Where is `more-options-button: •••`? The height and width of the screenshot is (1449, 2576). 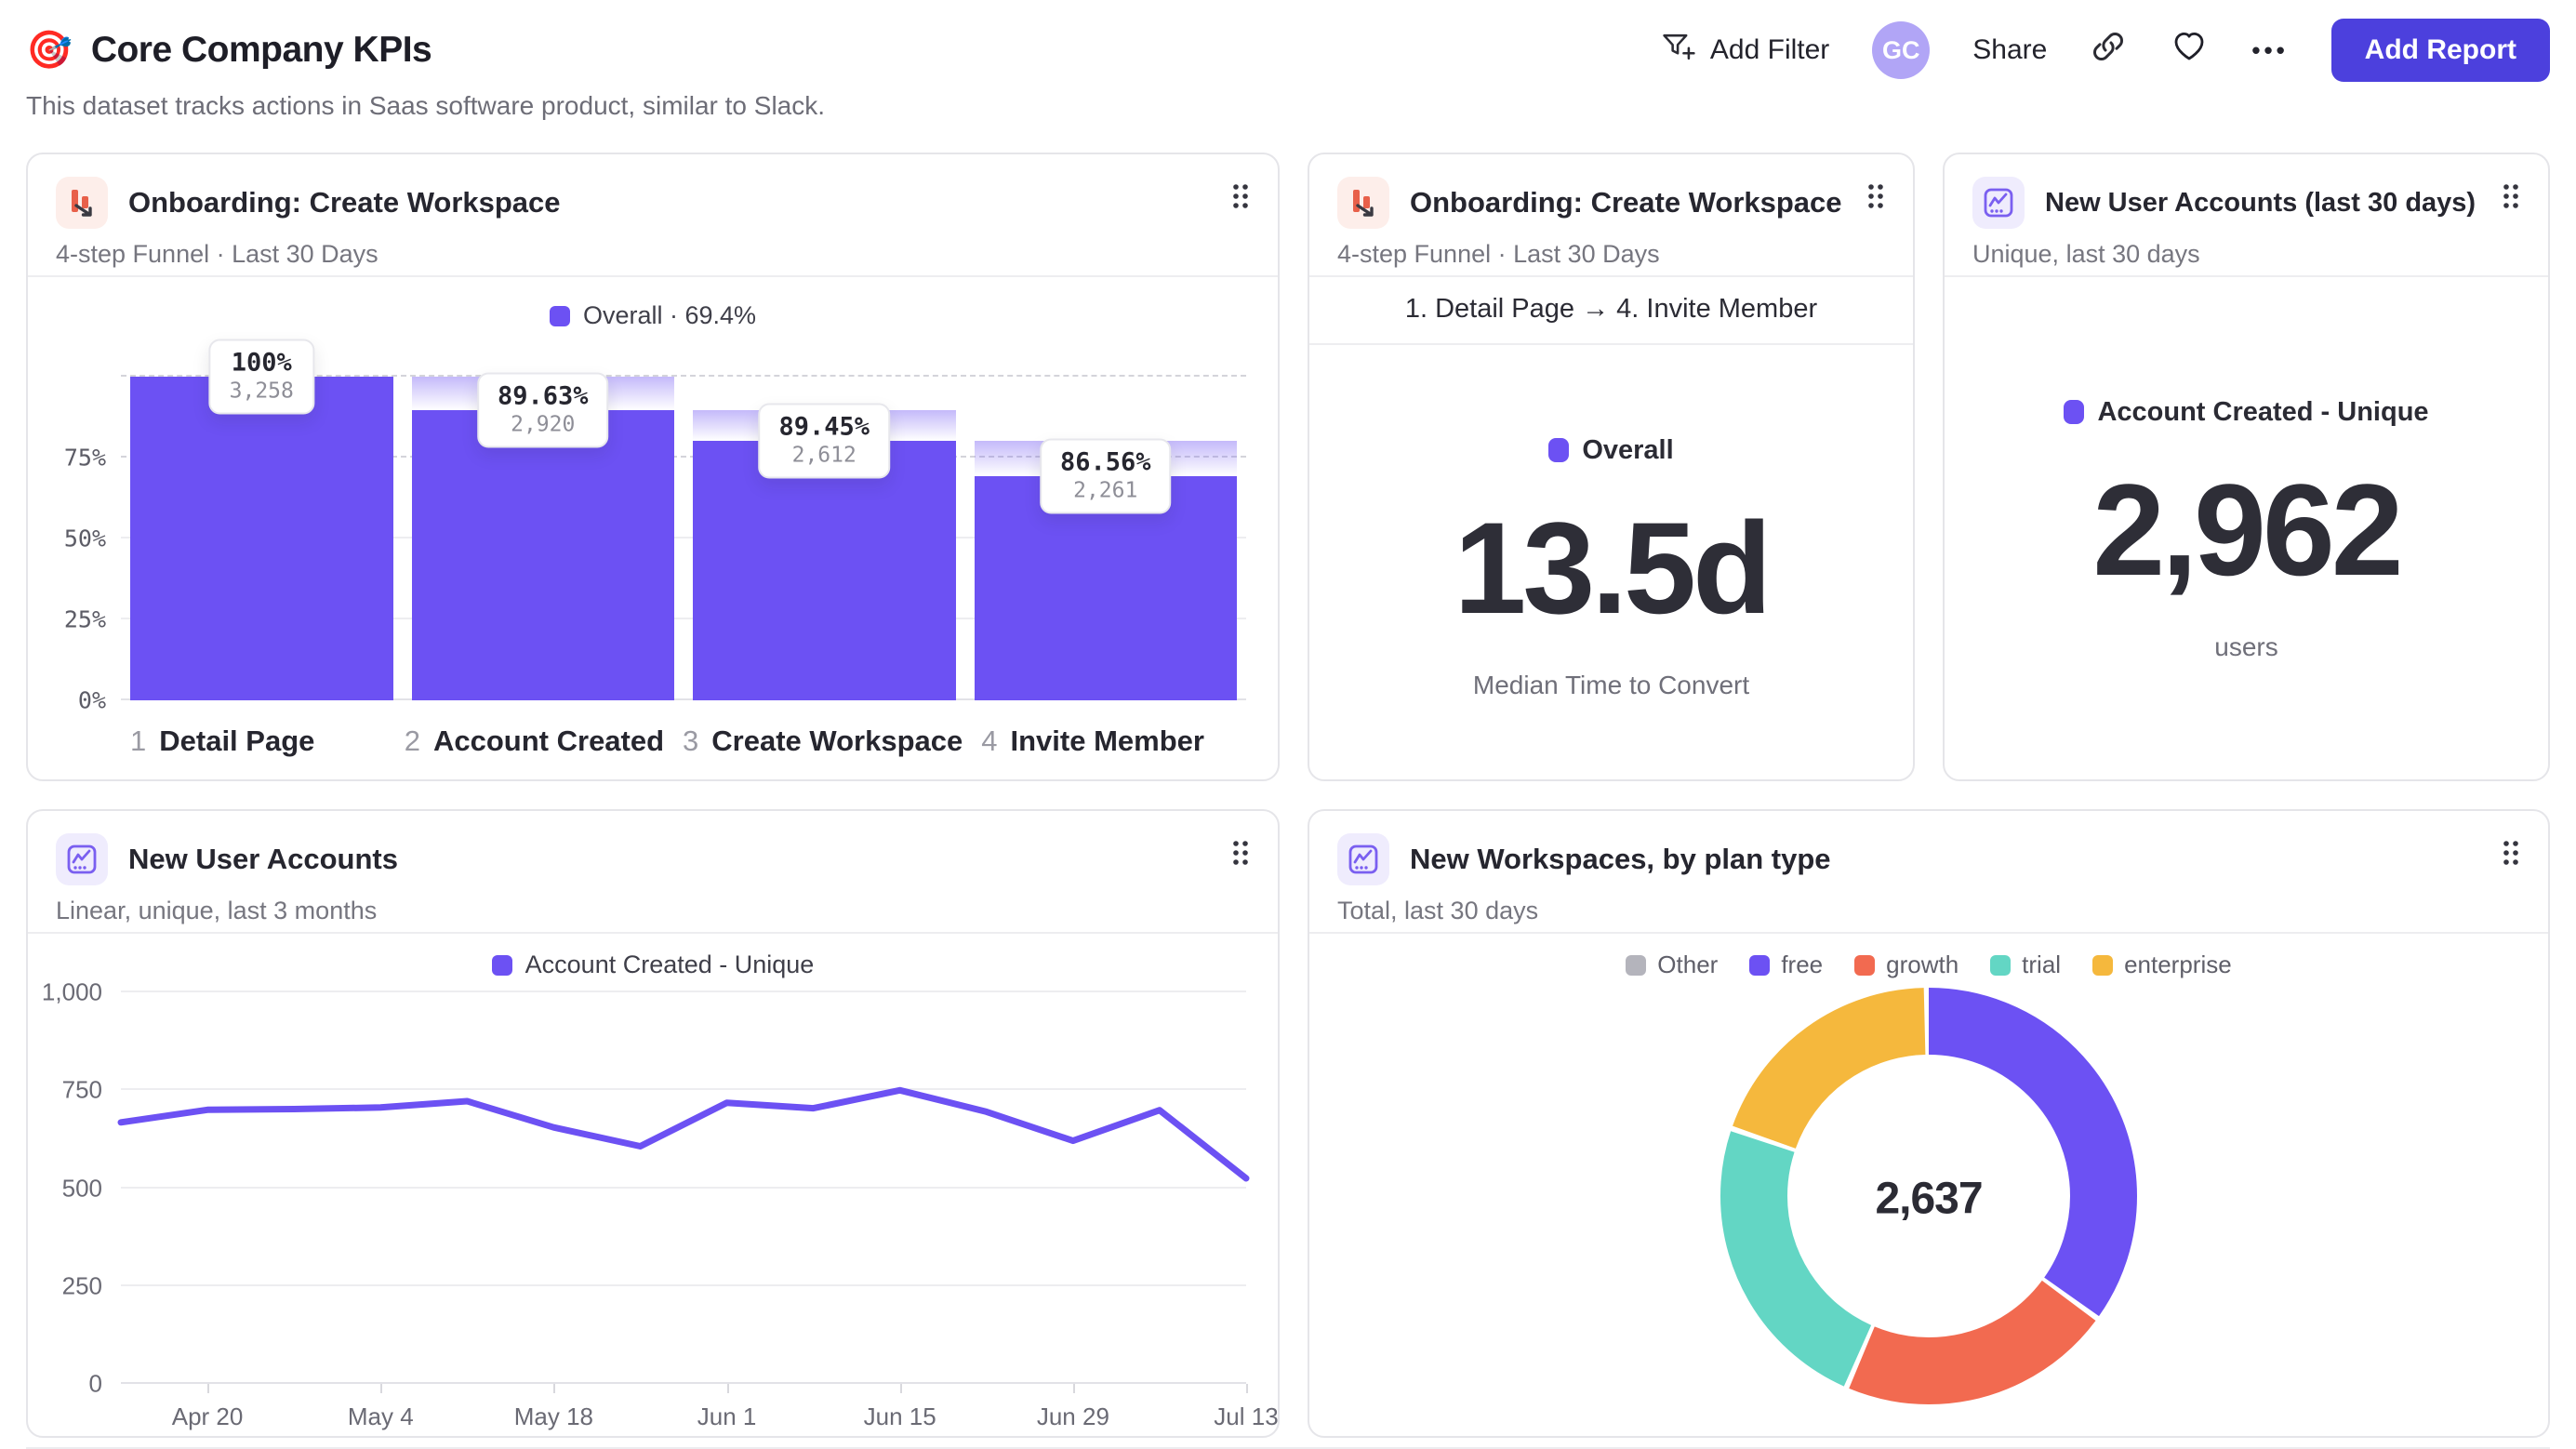 more-options-button: ••• is located at coordinates (2269, 50).